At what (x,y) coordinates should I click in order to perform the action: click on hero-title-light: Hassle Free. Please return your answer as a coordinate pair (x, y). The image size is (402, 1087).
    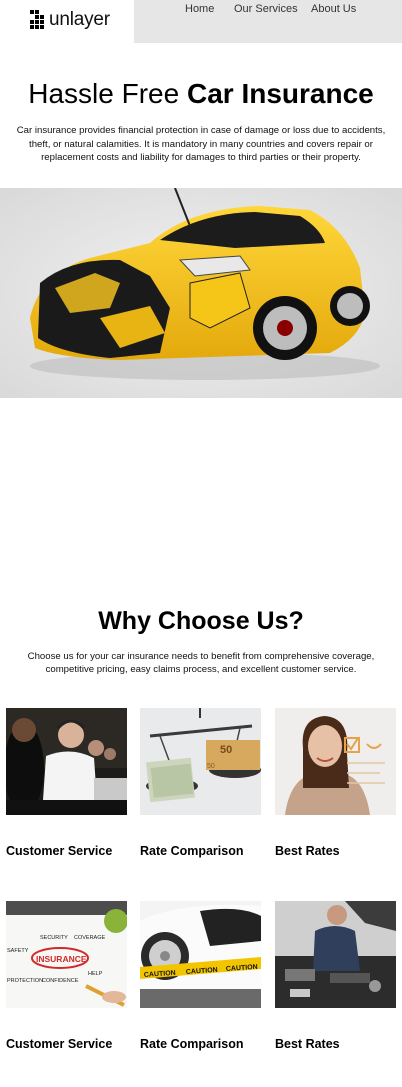
    Looking at the image, I should click on (107, 93).